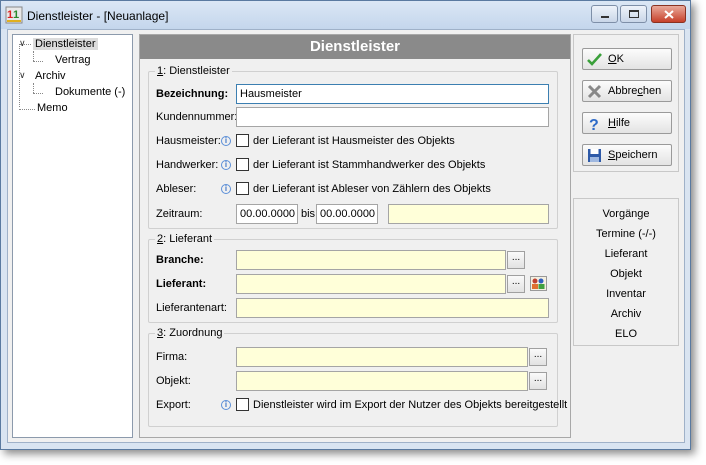  Describe the element at coordinates (627, 59) in the screenshot. I see `ok-button: OK` at that location.